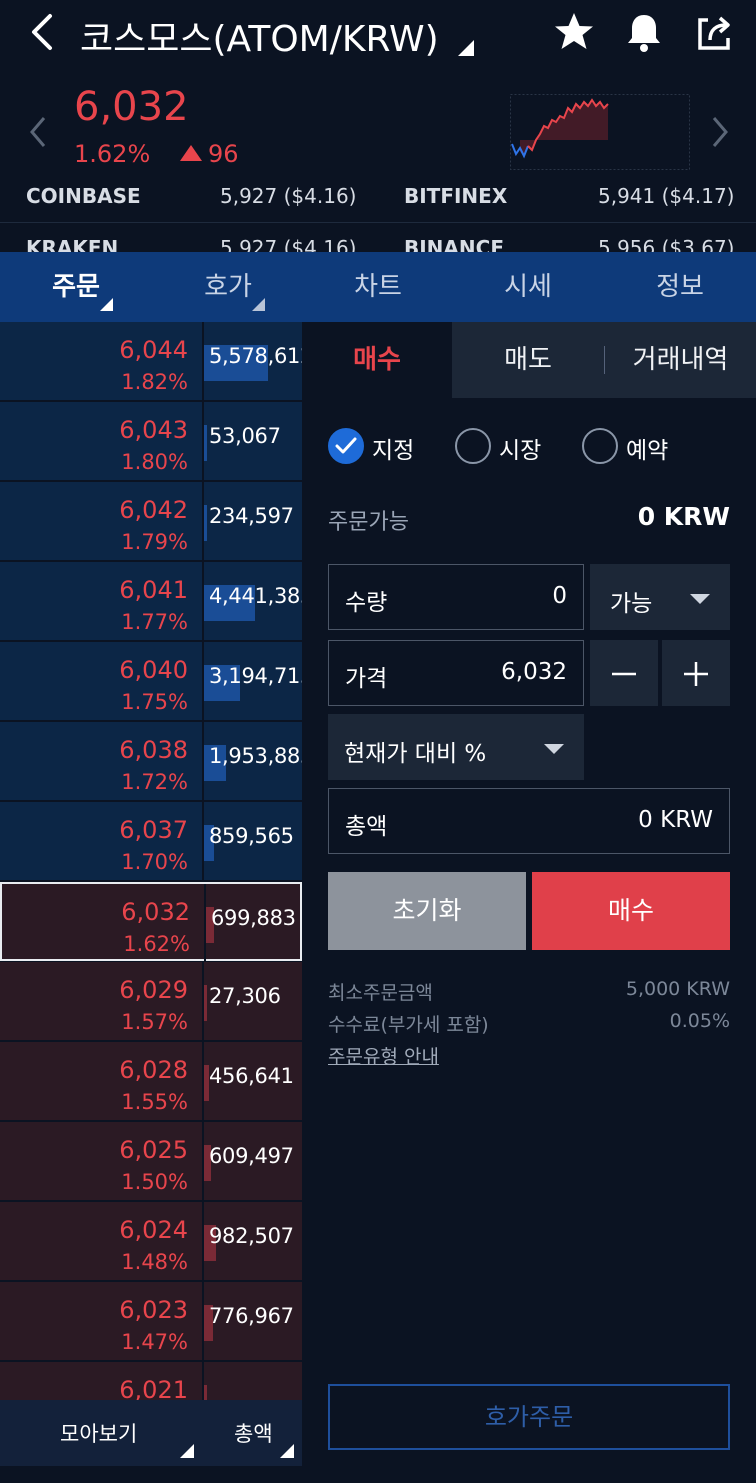  I want to click on order-book-row: 6,028 1.55% 456,641, so click(151, 1081).